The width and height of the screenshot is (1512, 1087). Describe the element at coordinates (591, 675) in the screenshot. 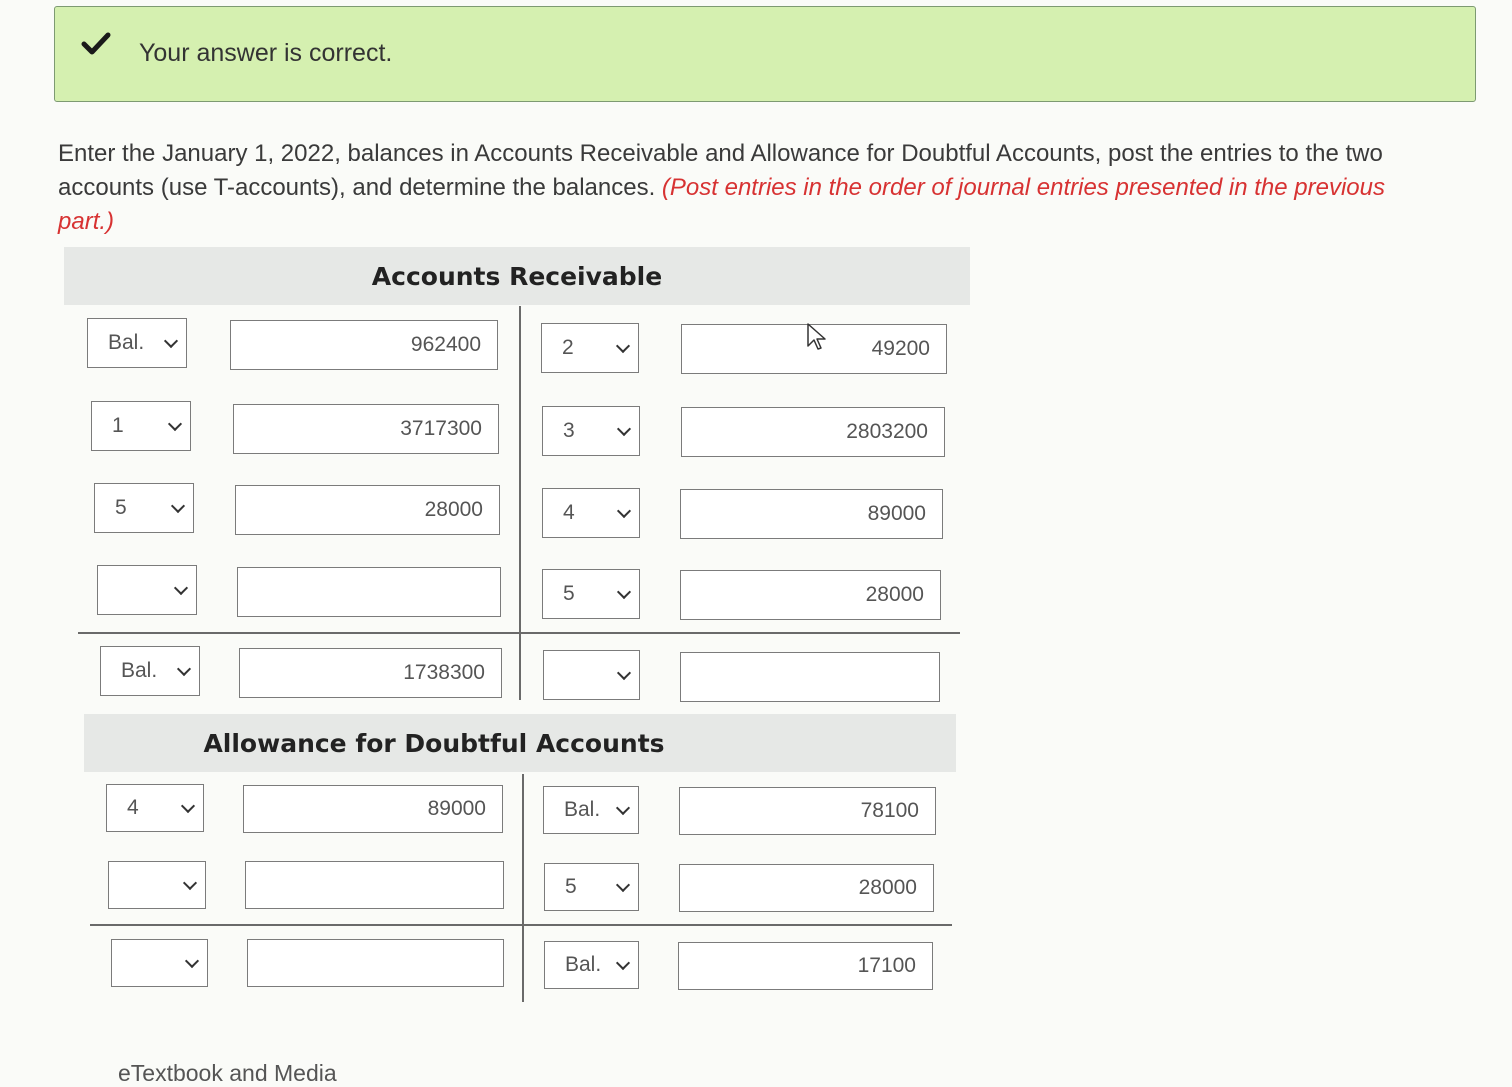

I see `ar-balance-right-ref-select` at that location.